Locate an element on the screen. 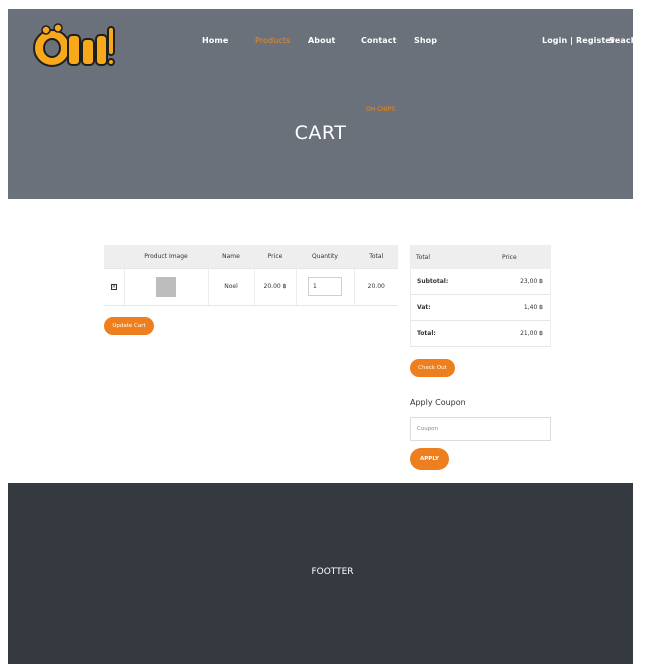  subtotal-value: 23,00 ฿ is located at coordinates (531, 281).